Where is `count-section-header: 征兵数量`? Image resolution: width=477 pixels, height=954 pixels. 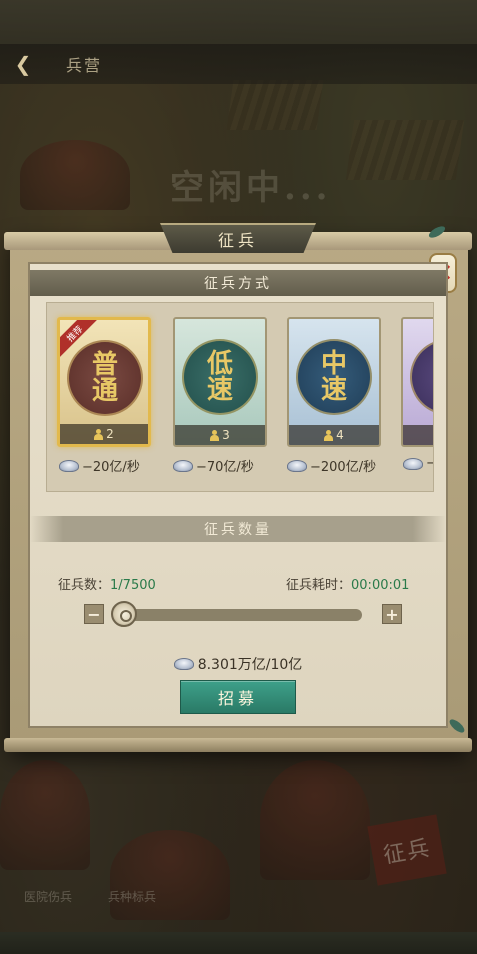
count-section-header: 征兵数量 is located at coordinates (238, 529).